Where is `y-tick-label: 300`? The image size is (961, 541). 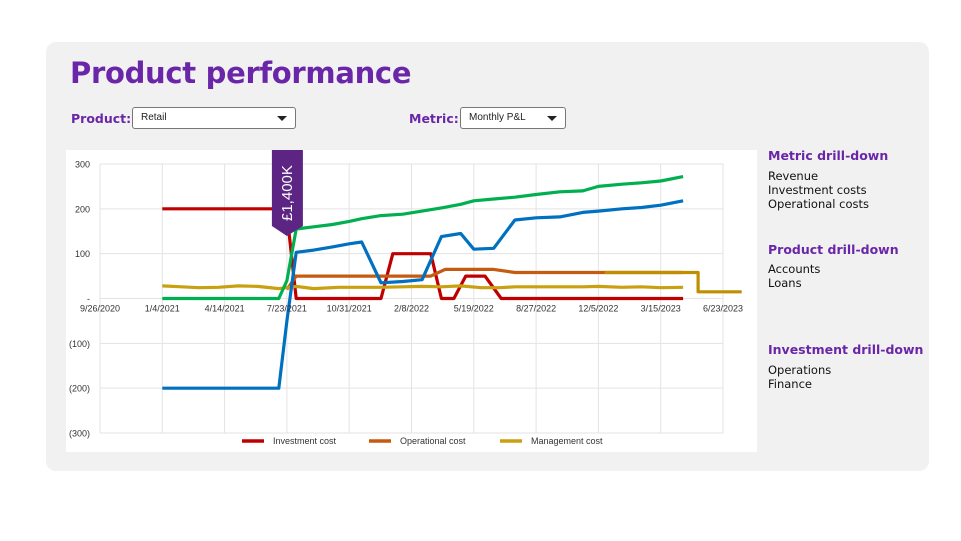
y-tick-label: 300 is located at coordinates (82, 165).